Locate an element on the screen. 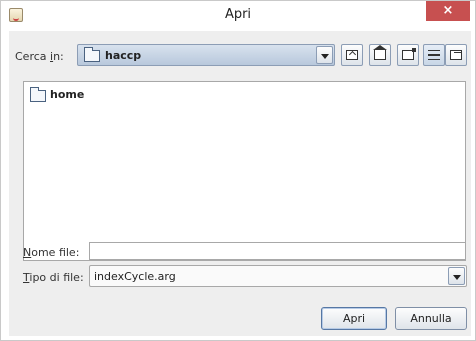 This screenshot has width=476, height=341. file-type-value: indexCycle.arg is located at coordinates (135, 276).